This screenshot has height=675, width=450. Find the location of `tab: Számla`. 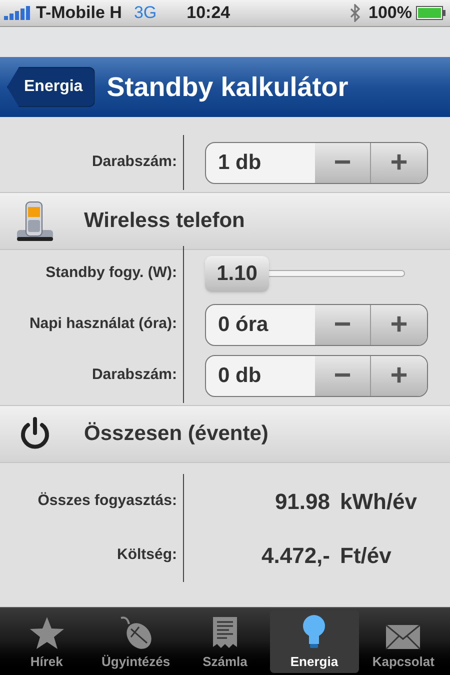

tab: Számla is located at coordinates (225, 641).